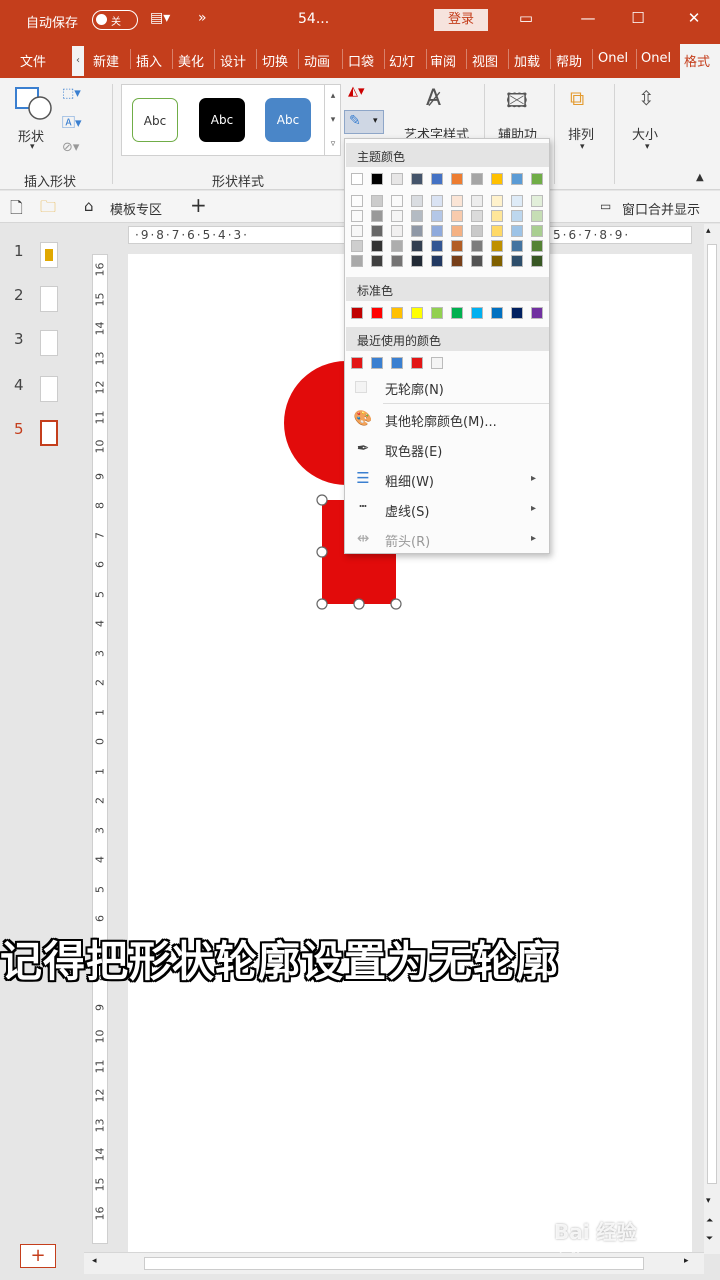 The image size is (720, 1280). Describe the element at coordinates (569, 60) in the screenshot. I see `tab-help: 帮助` at that location.